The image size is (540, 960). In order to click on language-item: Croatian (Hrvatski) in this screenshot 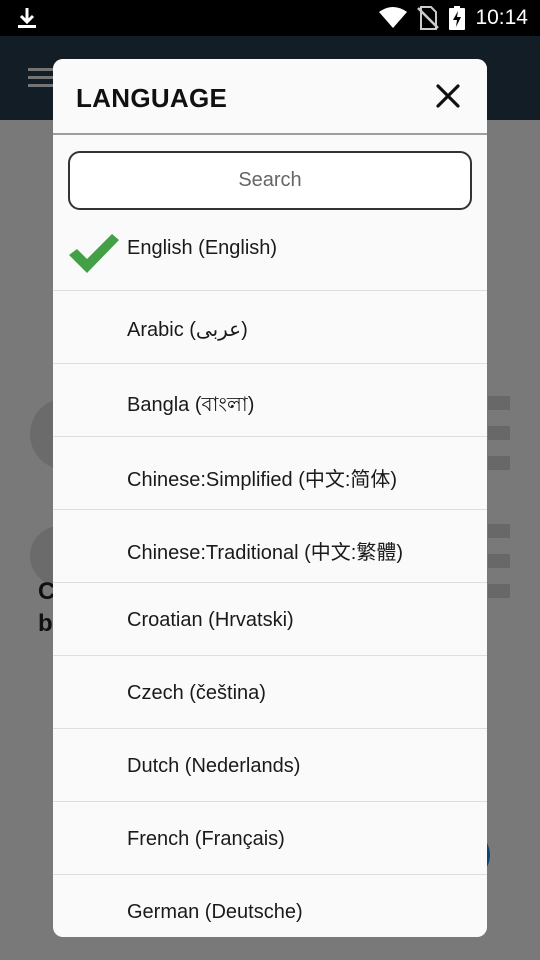, I will do `click(270, 619)`.